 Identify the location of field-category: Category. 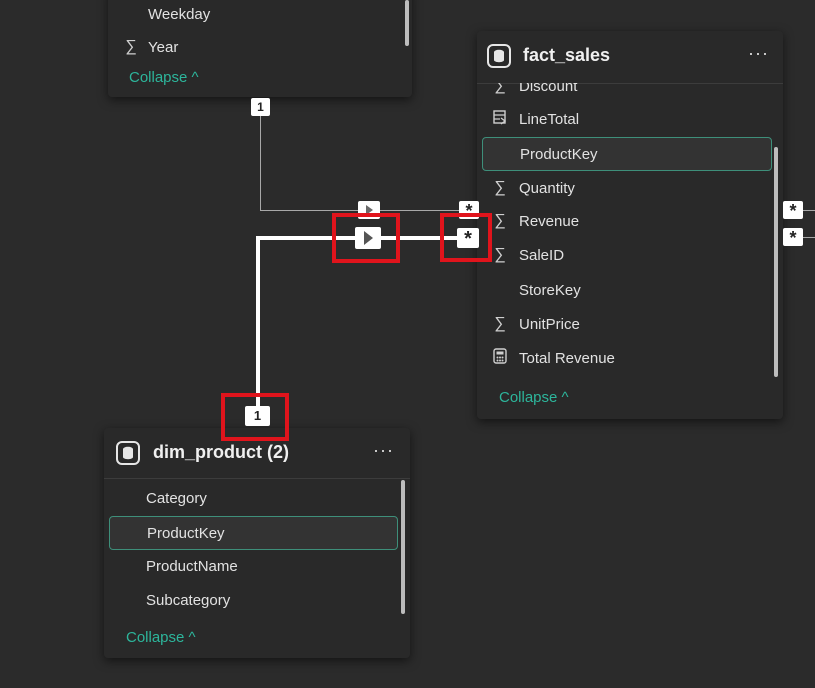
(252, 498).